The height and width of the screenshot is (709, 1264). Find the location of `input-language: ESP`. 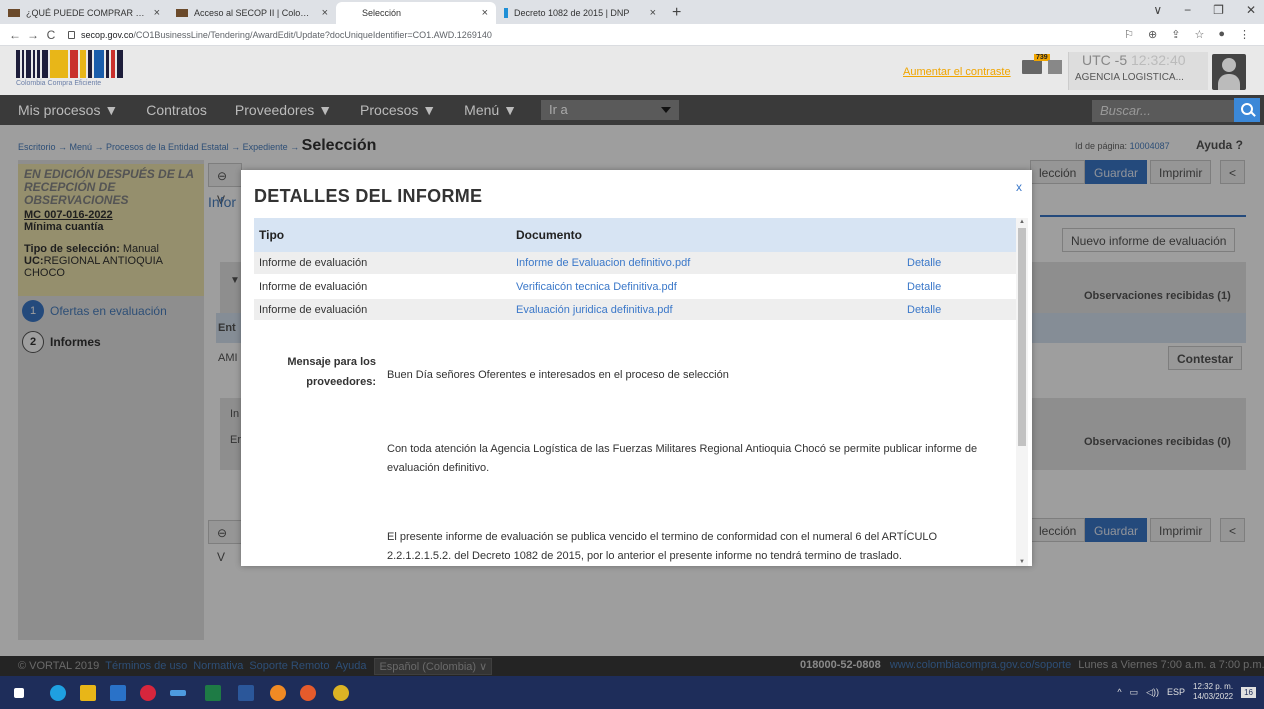

input-language: ESP is located at coordinates (1176, 692).